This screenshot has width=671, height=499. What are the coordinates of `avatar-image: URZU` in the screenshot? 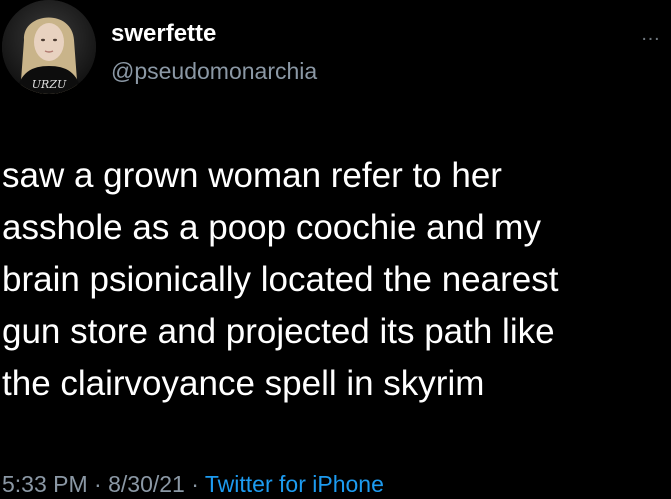 It's located at (49, 47).